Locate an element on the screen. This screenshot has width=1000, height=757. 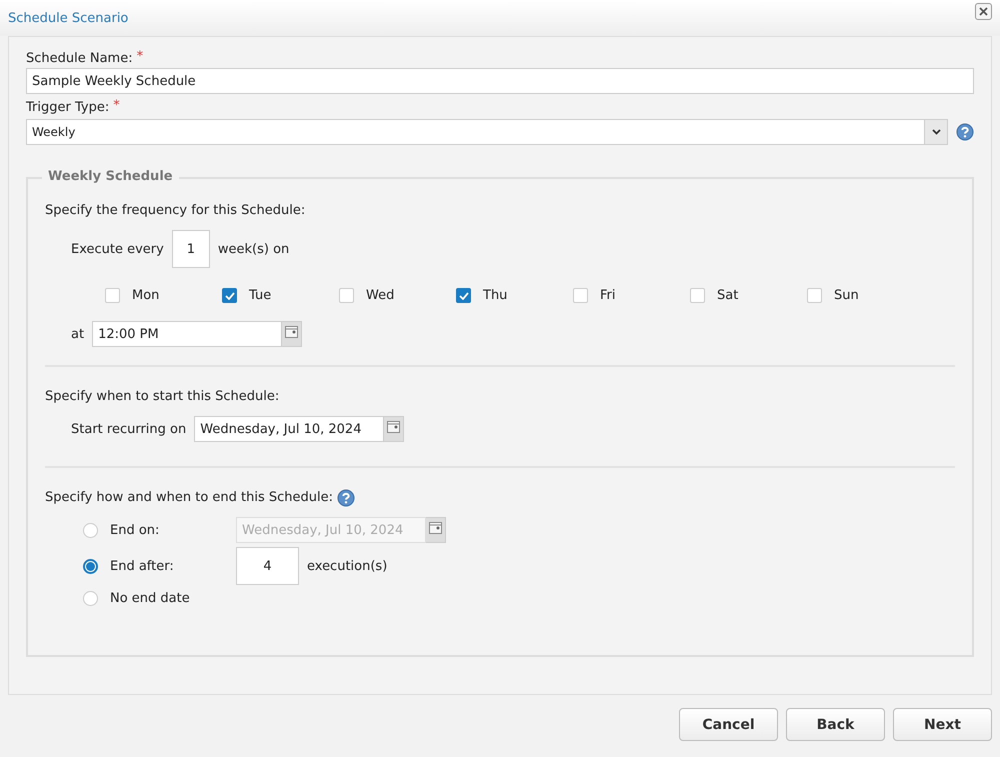
day-checkbox: Mon is located at coordinates (159, 295).